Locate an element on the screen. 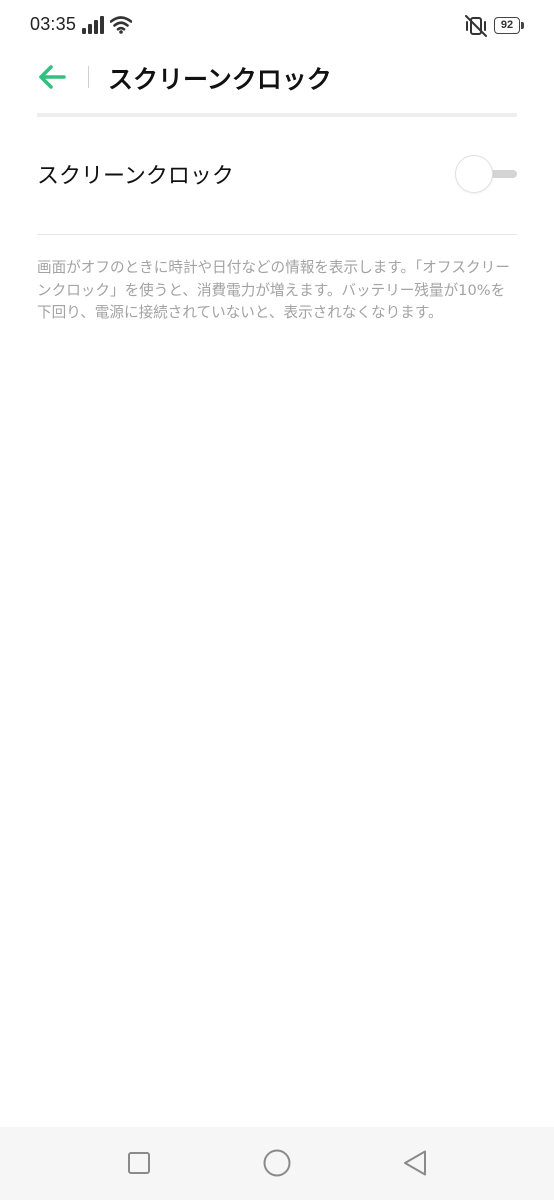 The image size is (554, 1200). toggle-knob is located at coordinates (474, 174).